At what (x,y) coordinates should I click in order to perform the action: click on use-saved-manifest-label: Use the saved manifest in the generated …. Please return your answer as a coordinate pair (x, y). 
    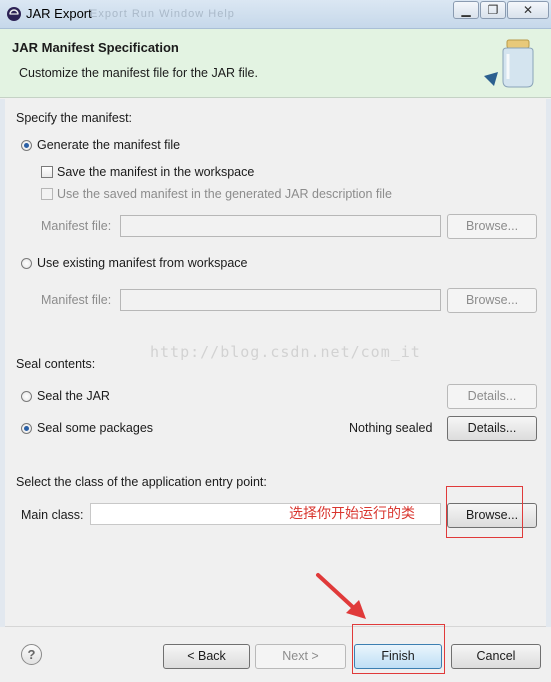
    Looking at the image, I should click on (224, 194).